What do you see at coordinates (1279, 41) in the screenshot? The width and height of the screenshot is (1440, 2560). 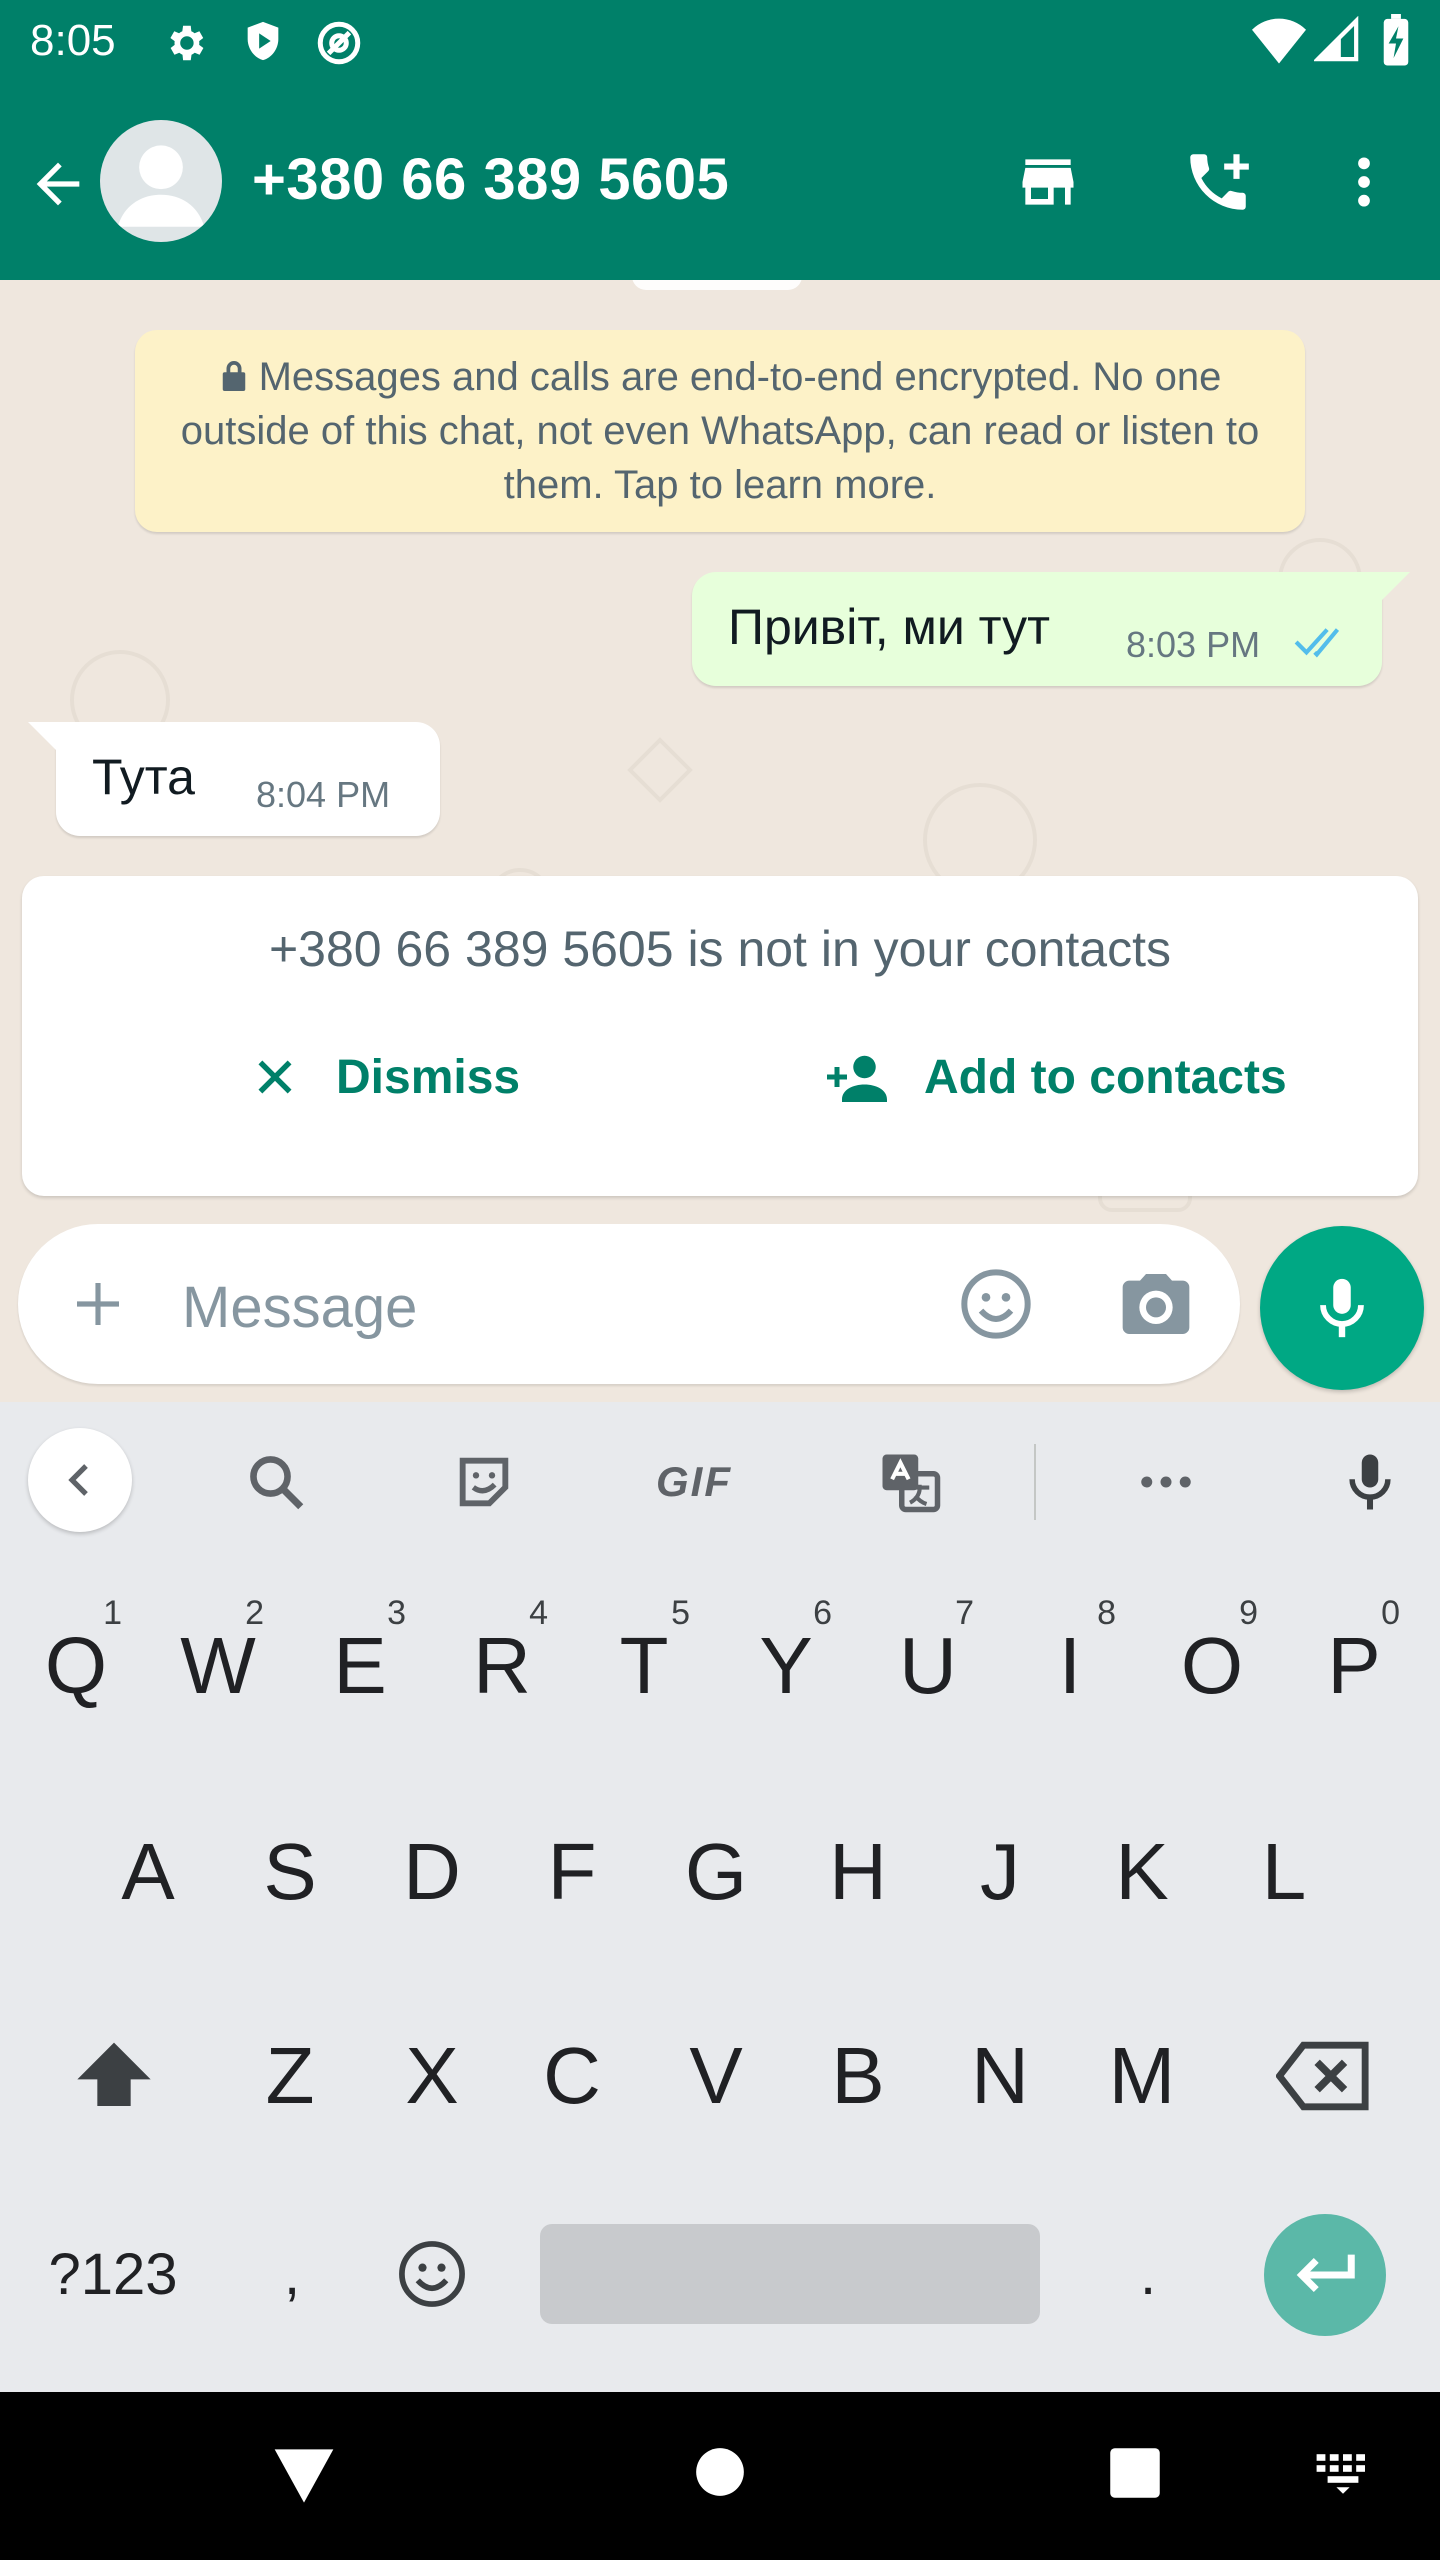 I see `wifi-icon` at bounding box center [1279, 41].